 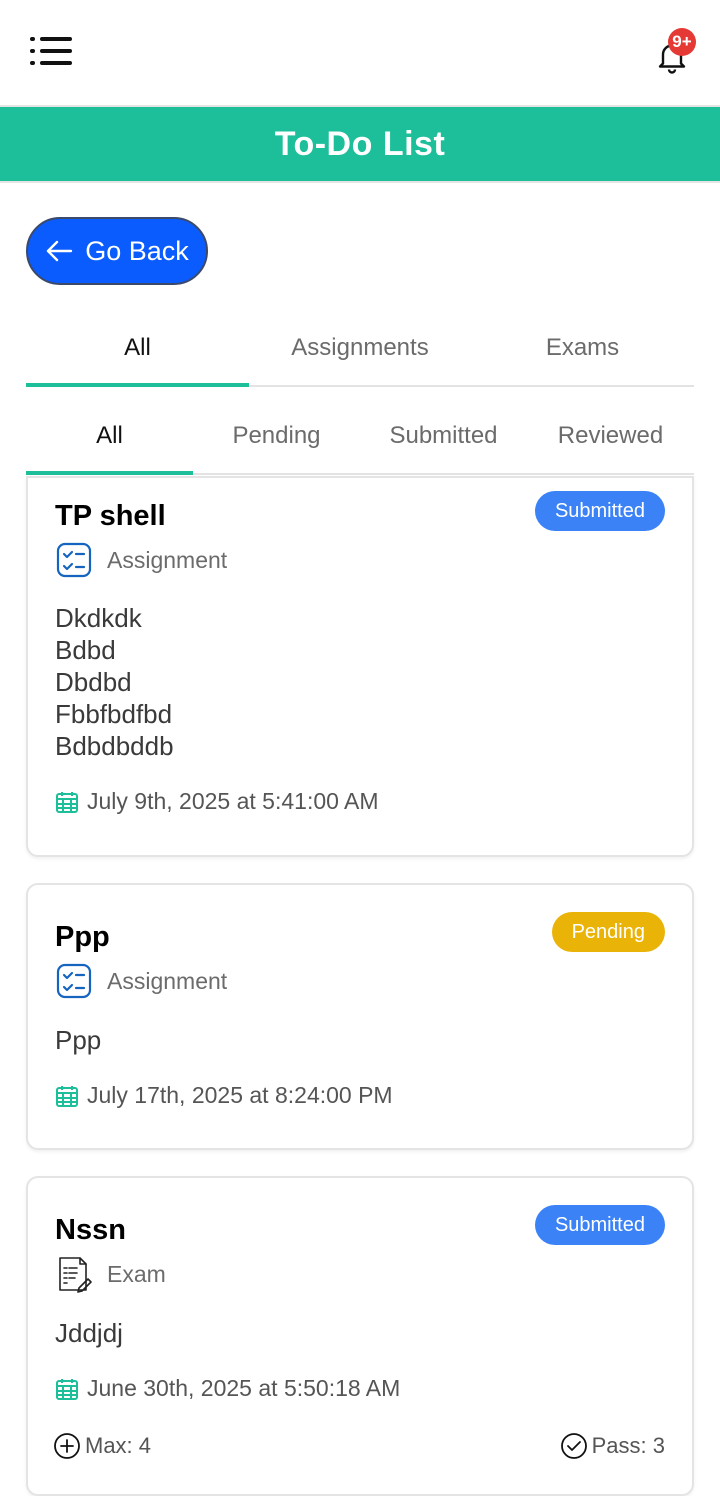 I want to click on tab-status-pending: Pending, so click(x=276, y=435).